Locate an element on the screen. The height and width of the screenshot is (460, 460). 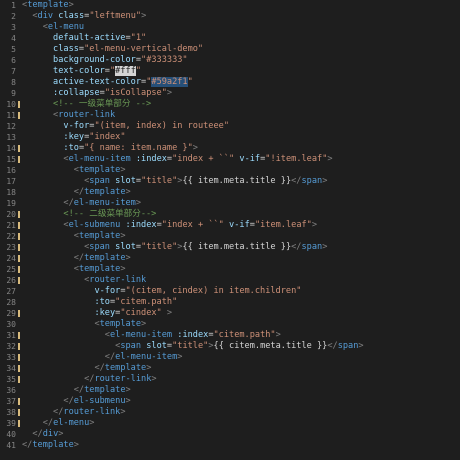
code-line: 3 <el-menu is located at coordinates (230, 27).